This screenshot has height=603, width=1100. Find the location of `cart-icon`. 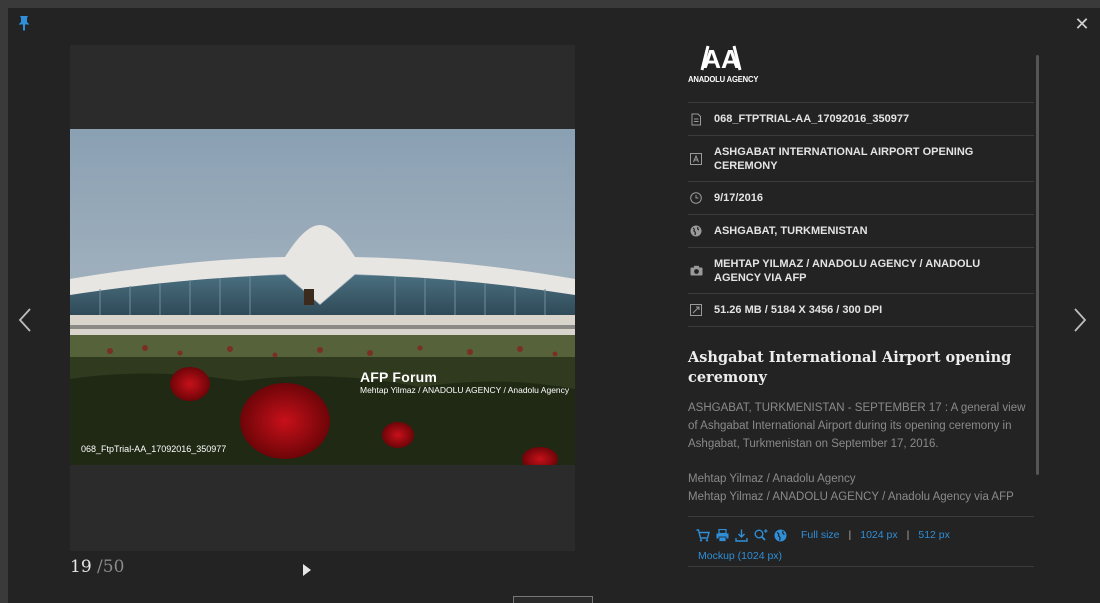

cart-icon is located at coordinates (703, 535).